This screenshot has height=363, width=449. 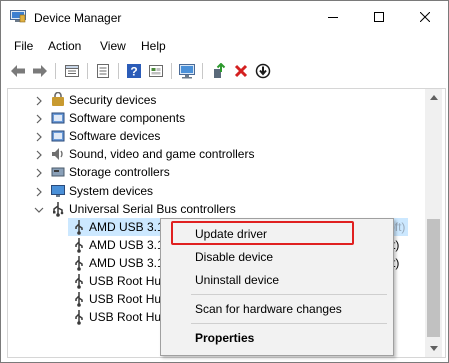 What do you see at coordinates (234, 257) in the screenshot?
I see `disable-device-label: Disable device` at bounding box center [234, 257].